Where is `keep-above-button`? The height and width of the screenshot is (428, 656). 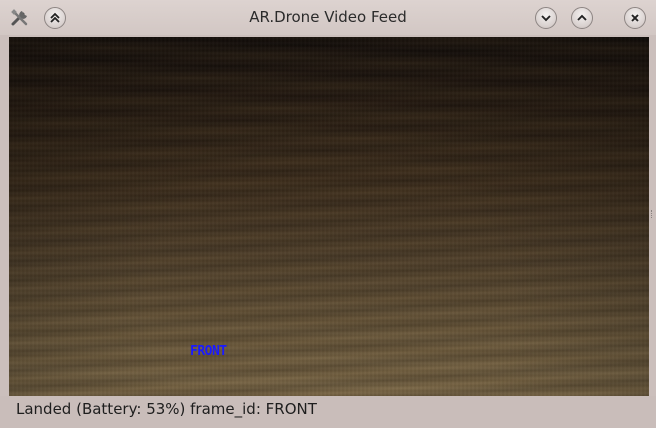 keep-above-button is located at coordinates (55, 18).